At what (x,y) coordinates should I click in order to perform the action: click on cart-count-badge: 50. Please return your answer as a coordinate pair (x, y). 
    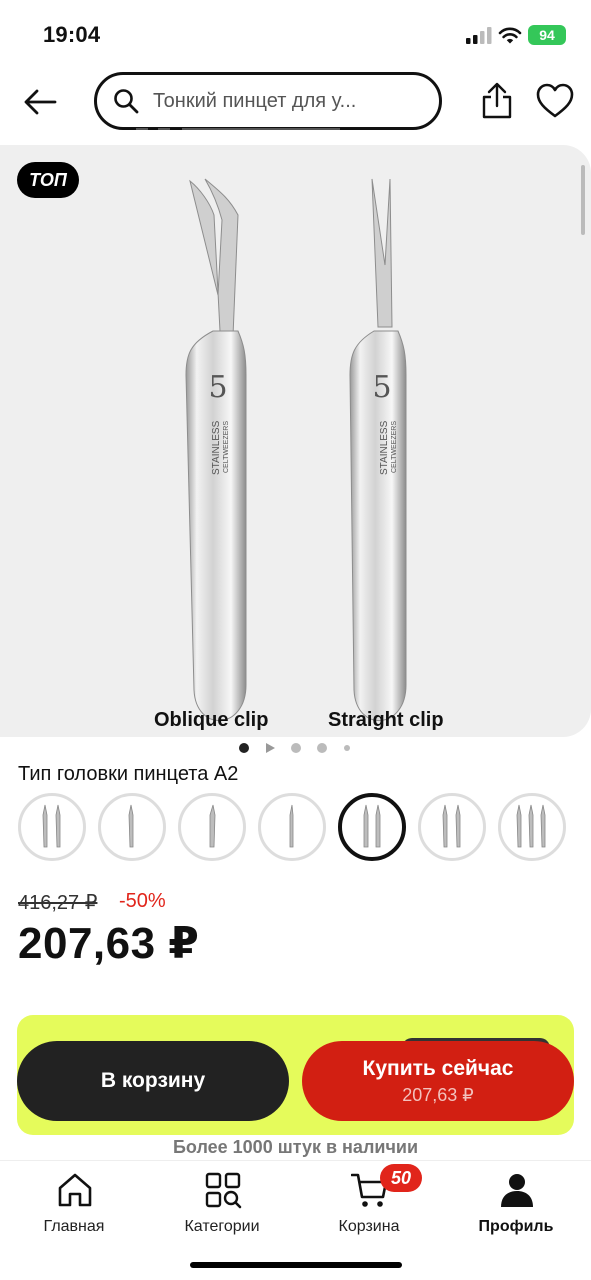
    Looking at the image, I should click on (401, 1178).